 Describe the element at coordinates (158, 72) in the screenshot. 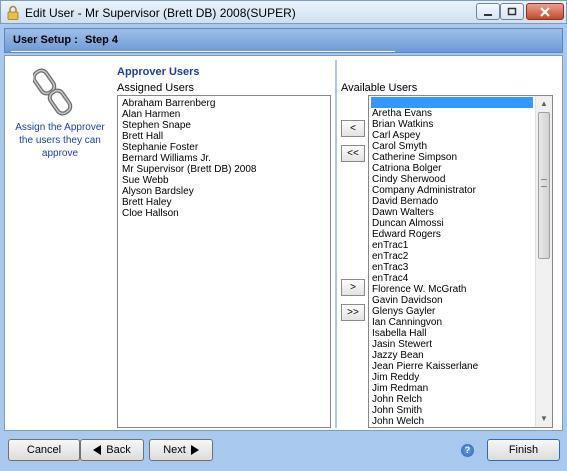

I see `approver-users-heading: Approver Users` at that location.